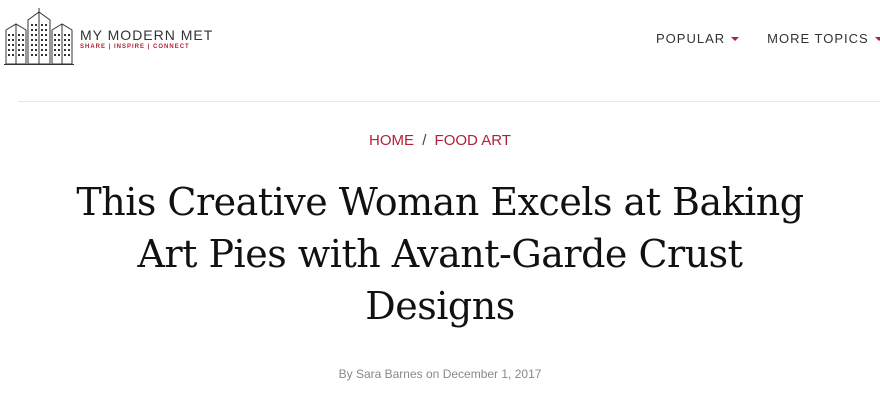  I want to click on byline-author-link: Sara Barnes, so click(389, 374).